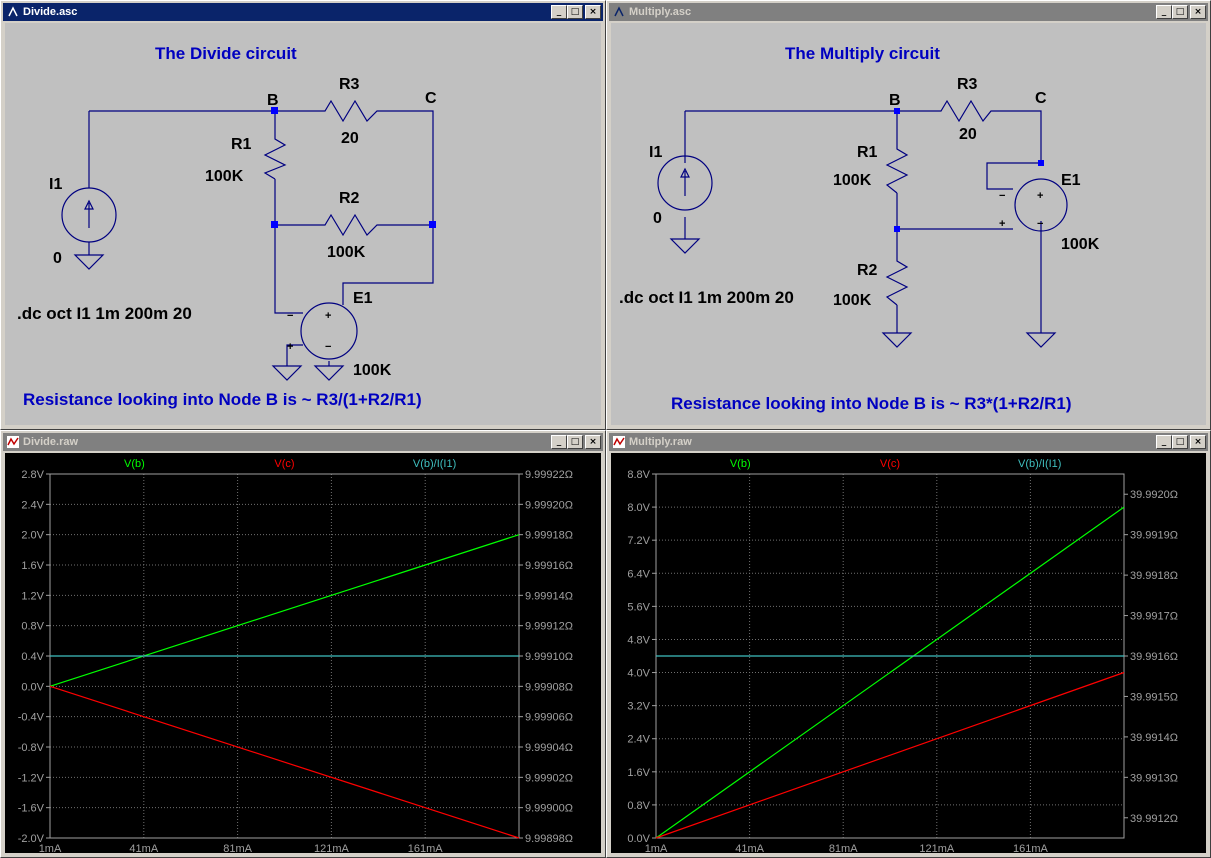  What do you see at coordinates (32, 475) in the screenshot?
I see `y-left-tick-label: 2.8V` at bounding box center [32, 475].